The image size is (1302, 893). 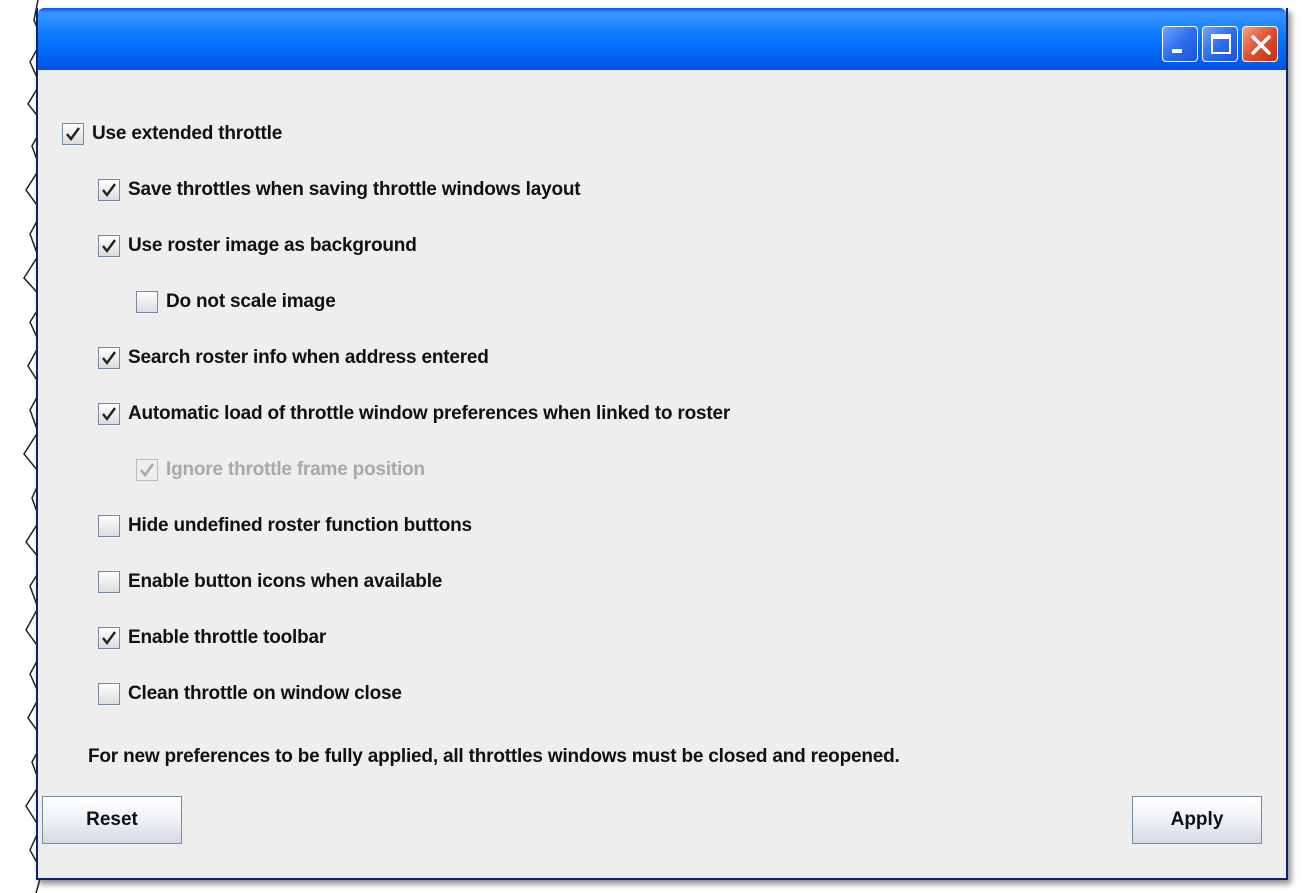 What do you see at coordinates (251, 301) in the screenshot?
I see `option-label: Do not scale image` at bounding box center [251, 301].